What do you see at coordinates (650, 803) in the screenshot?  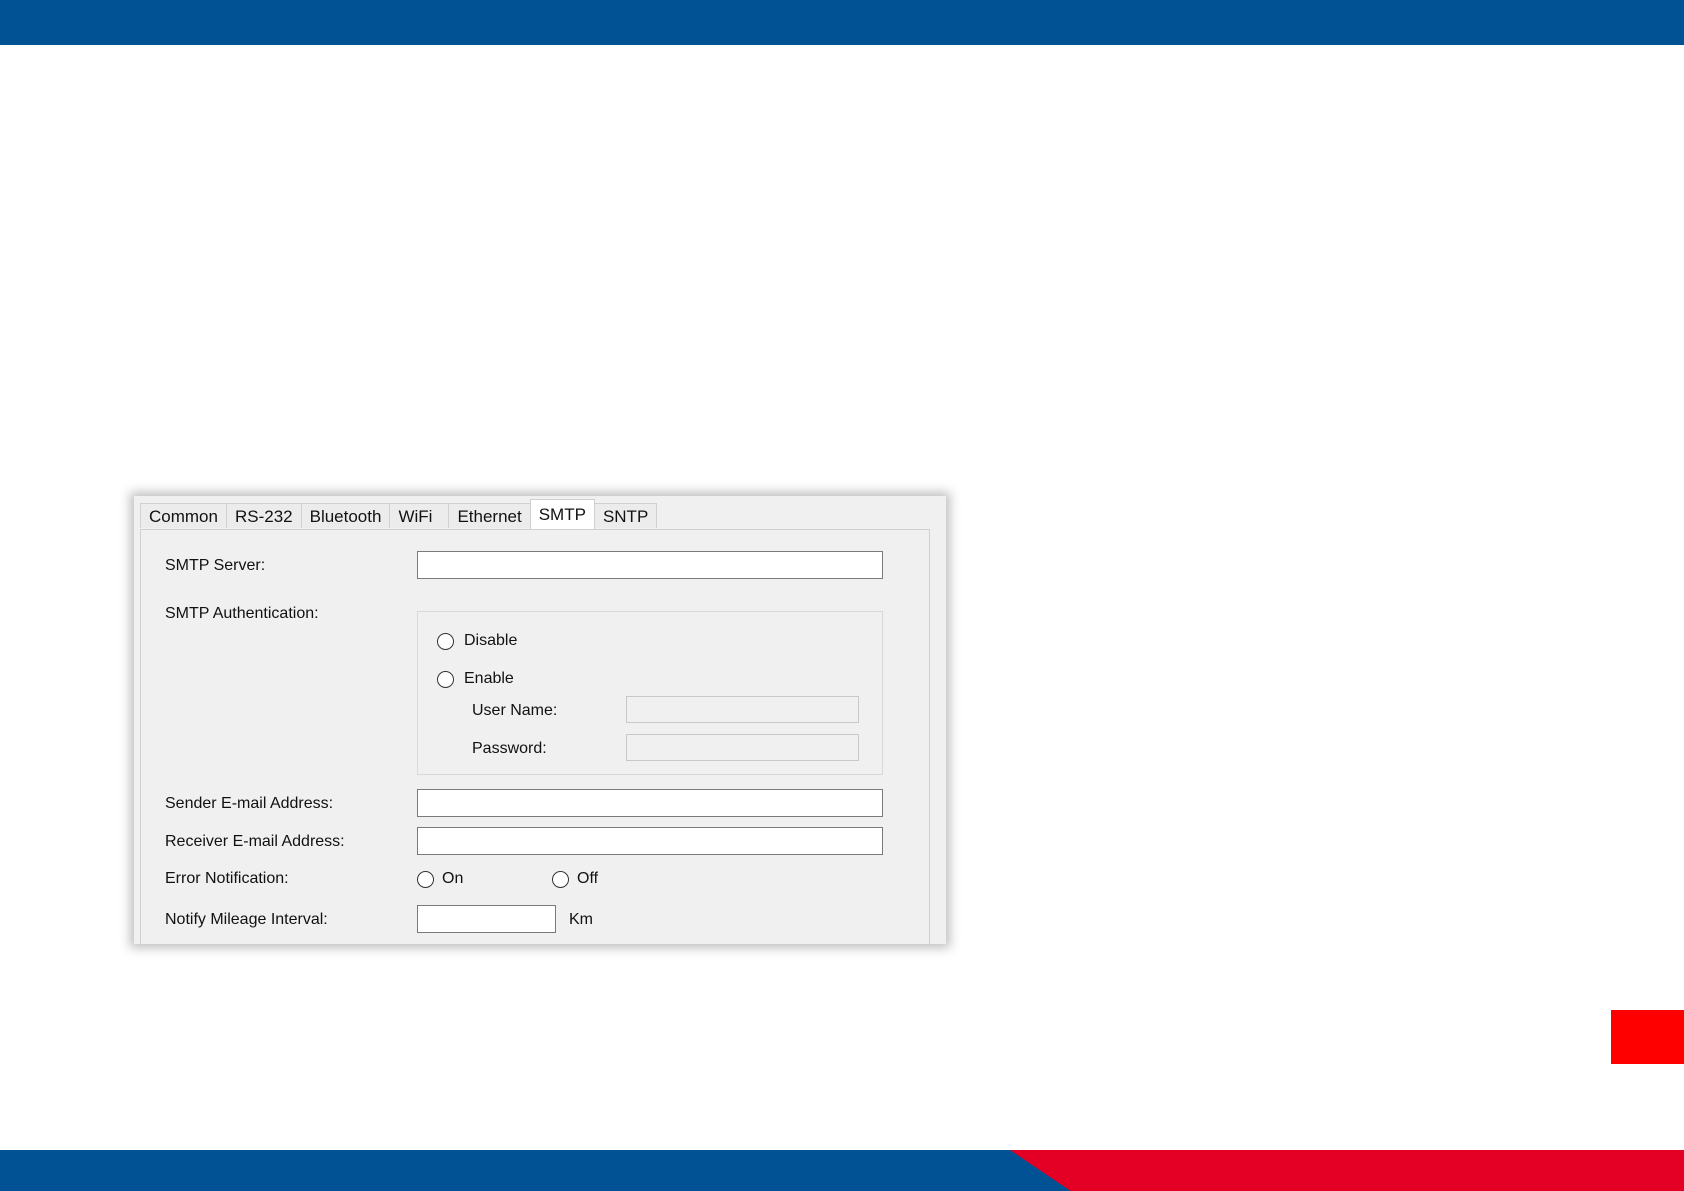 I see `sender-email-input` at bounding box center [650, 803].